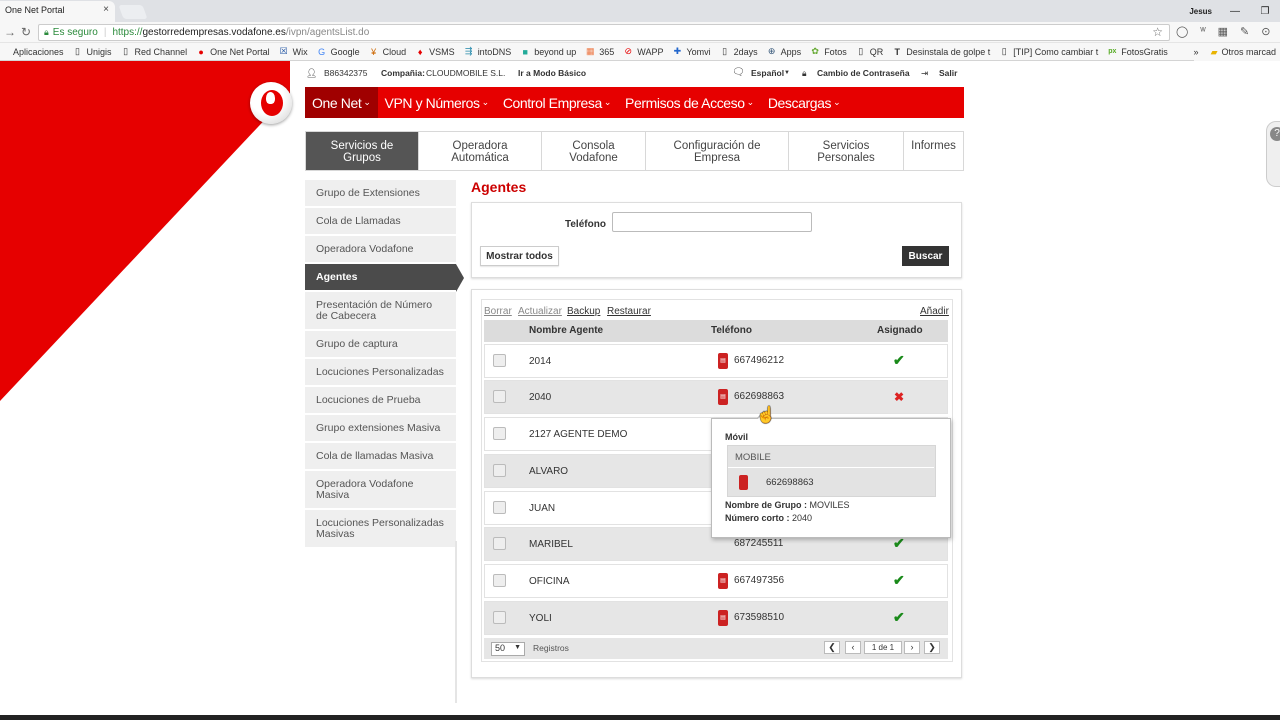 The height and width of the screenshot is (720, 1280). I want to click on bookmark-item: ▯ Unigis, so click(92, 51).